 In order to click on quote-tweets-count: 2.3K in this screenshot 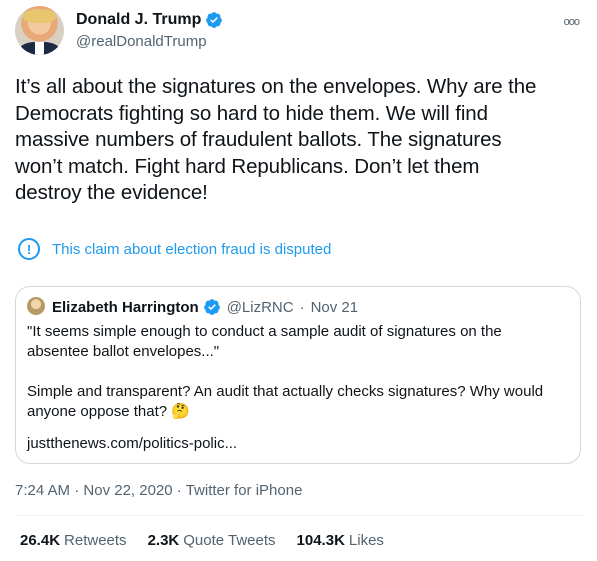, I will do `click(163, 540)`.